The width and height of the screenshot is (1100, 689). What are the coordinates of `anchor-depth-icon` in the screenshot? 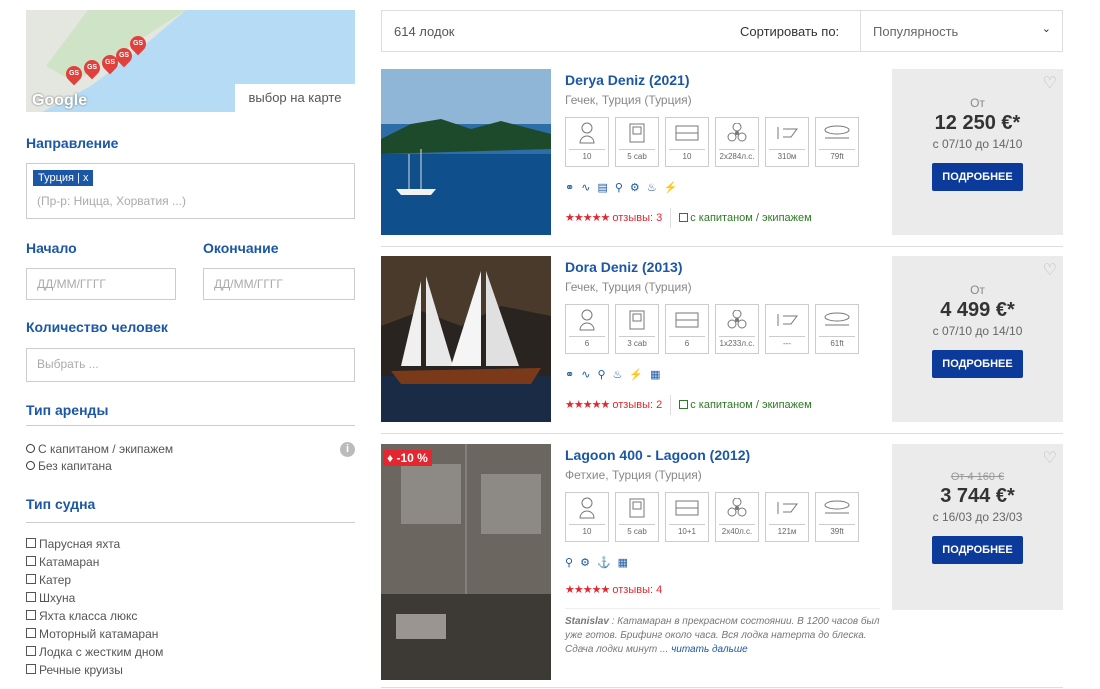 It's located at (787, 133).